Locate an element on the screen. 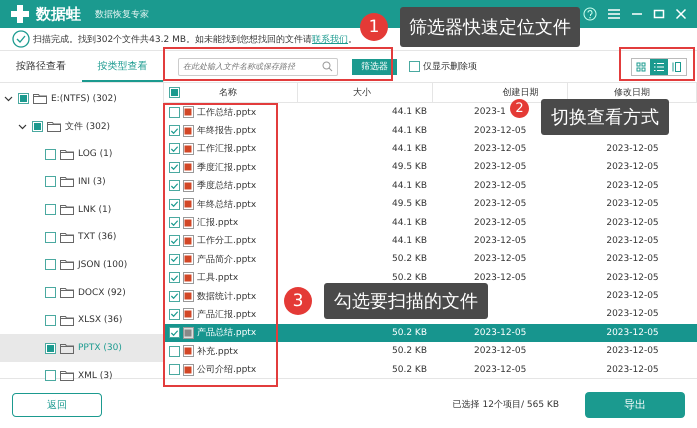 The height and width of the screenshot is (428, 697). file-name: 季度总结.pptx is located at coordinates (226, 186).